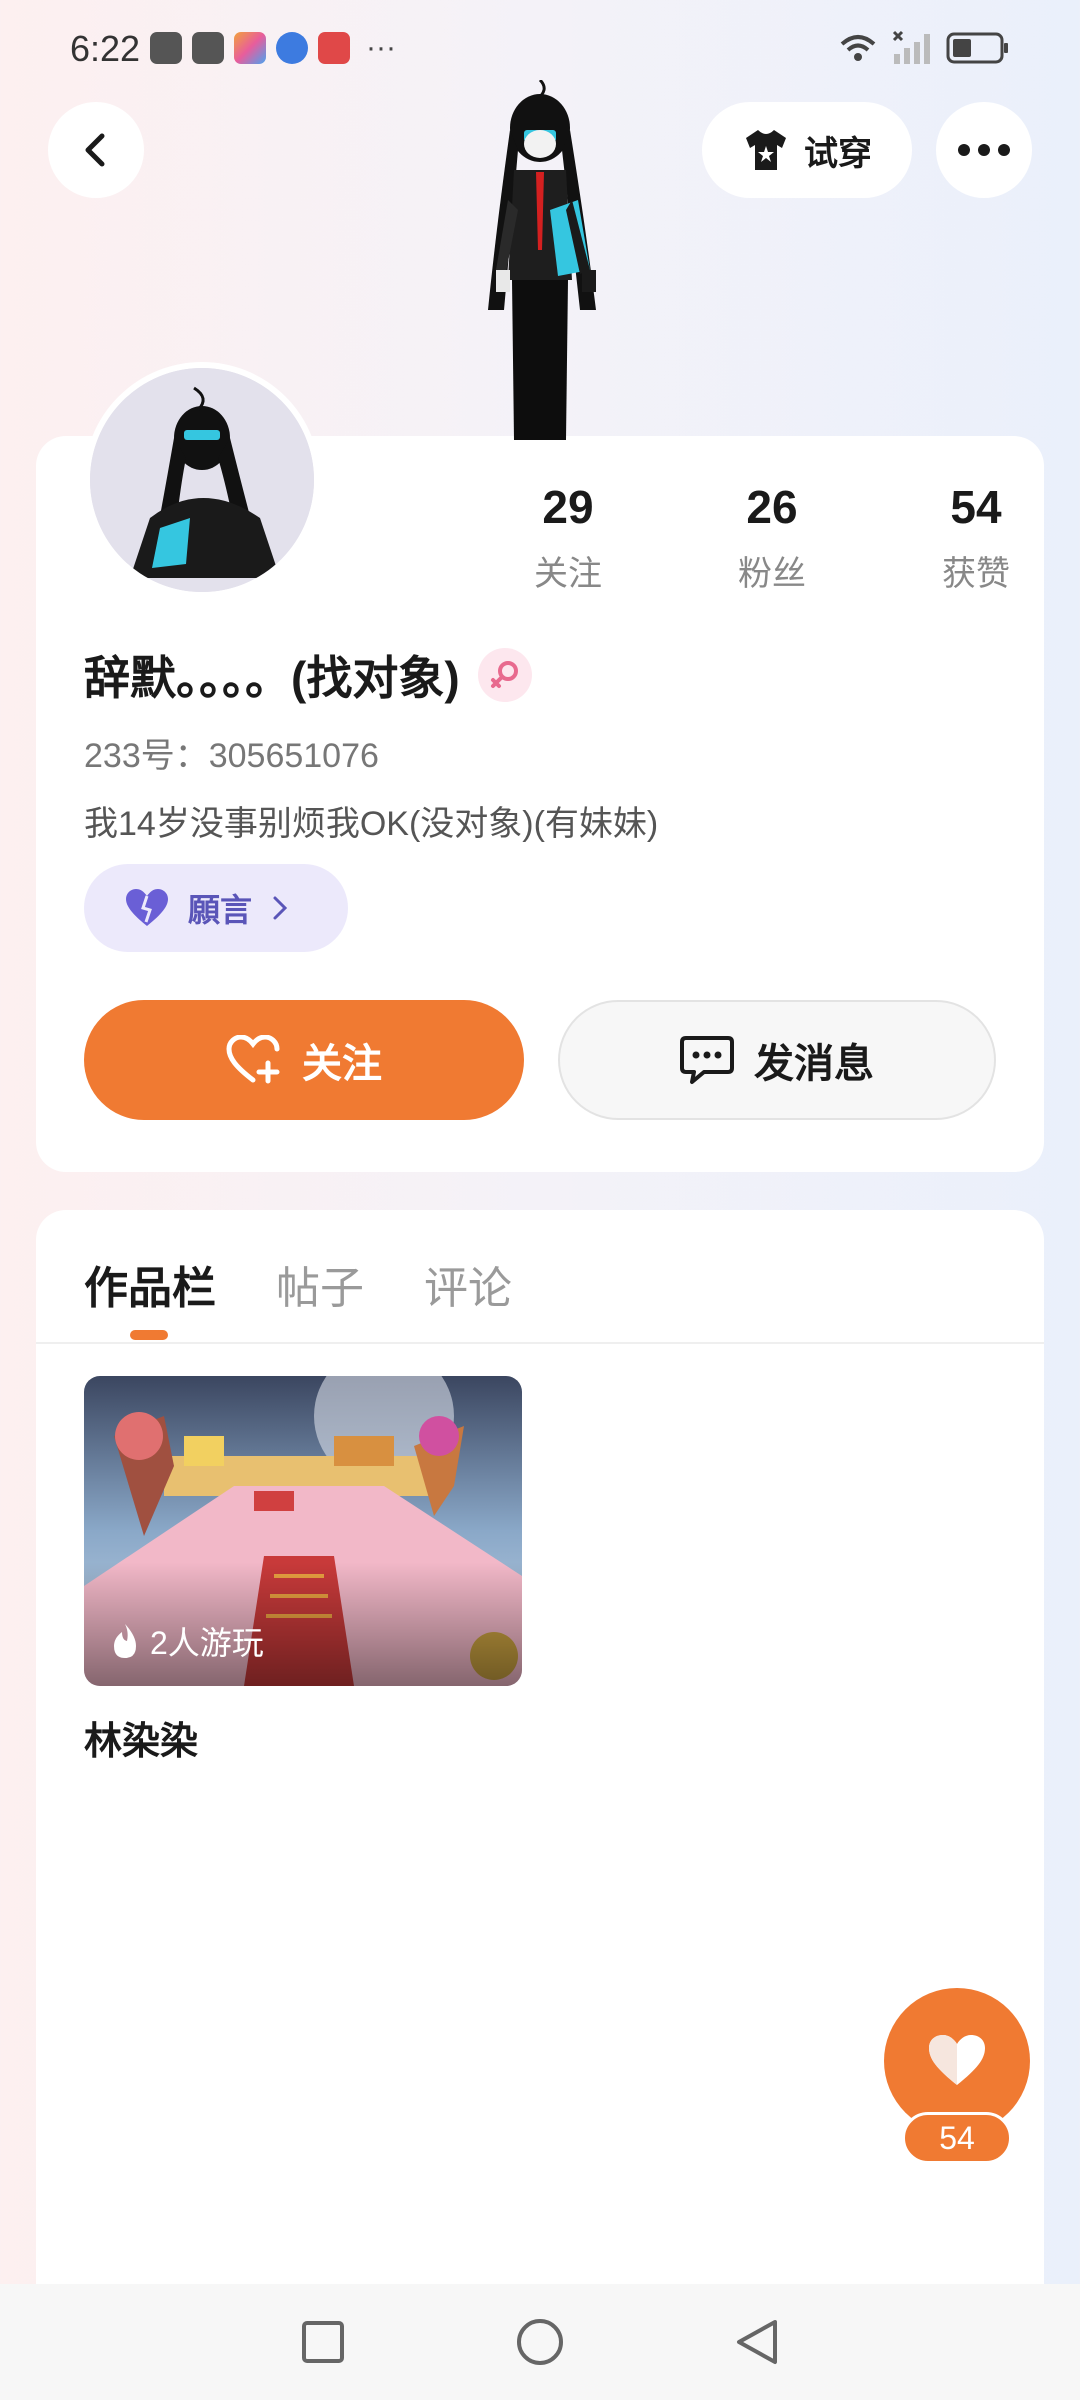 This screenshot has width=1080, height=2400. What do you see at coordinates (320, 1284) in the screenshot?
I see `tab-posts: 帖子` at bounding box center [320, 1284].